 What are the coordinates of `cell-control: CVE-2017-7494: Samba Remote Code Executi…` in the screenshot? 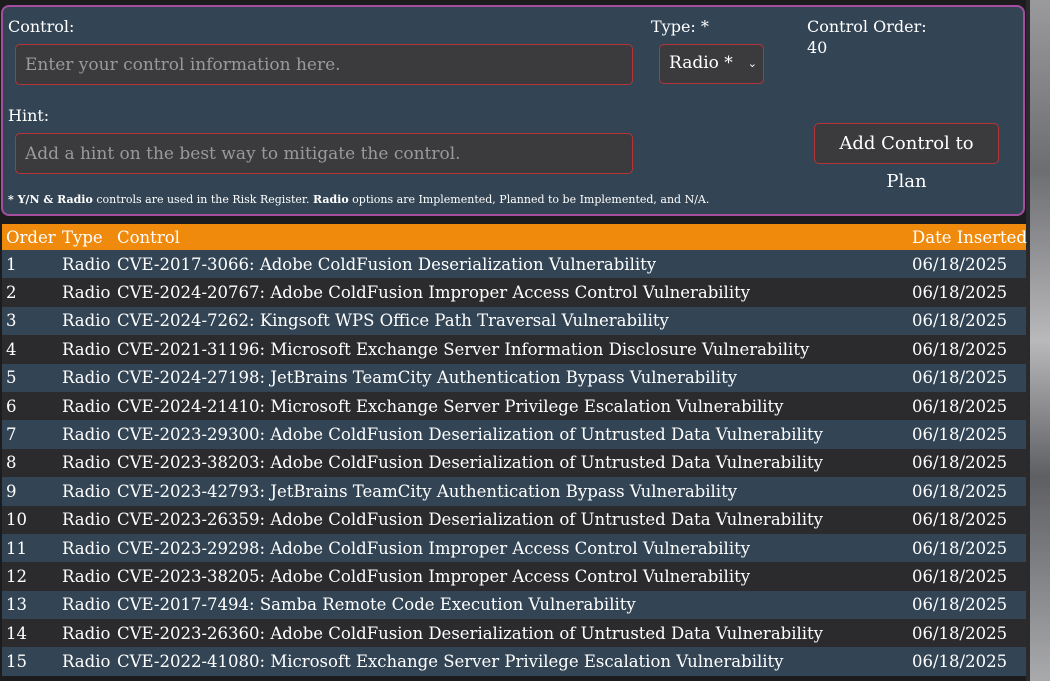 It's located at (376, 605).